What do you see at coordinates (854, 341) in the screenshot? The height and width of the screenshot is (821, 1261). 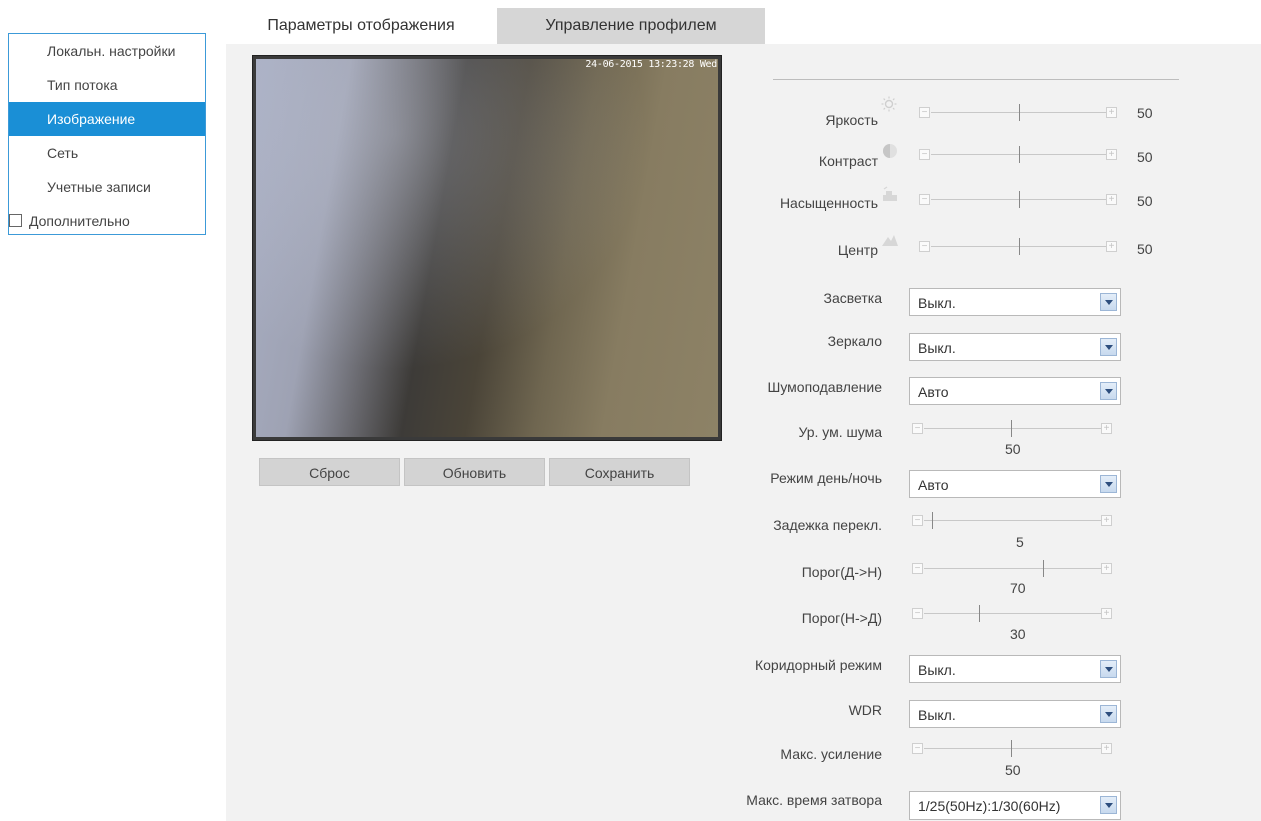 I see `mirror-label: Зеркало` at bounding box center [854, 341].